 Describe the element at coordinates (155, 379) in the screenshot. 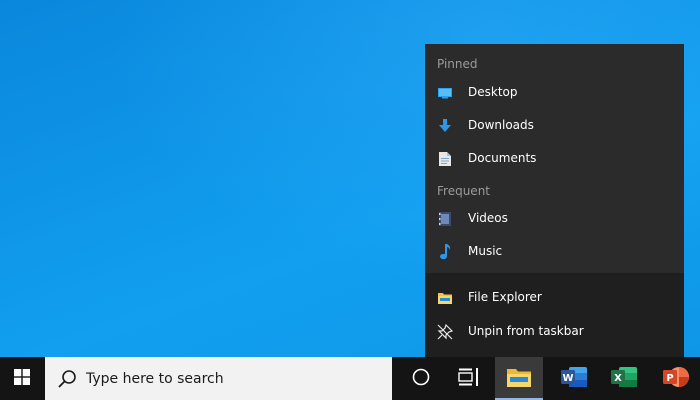

I see `search-placeholder: Type here to search` at that location.